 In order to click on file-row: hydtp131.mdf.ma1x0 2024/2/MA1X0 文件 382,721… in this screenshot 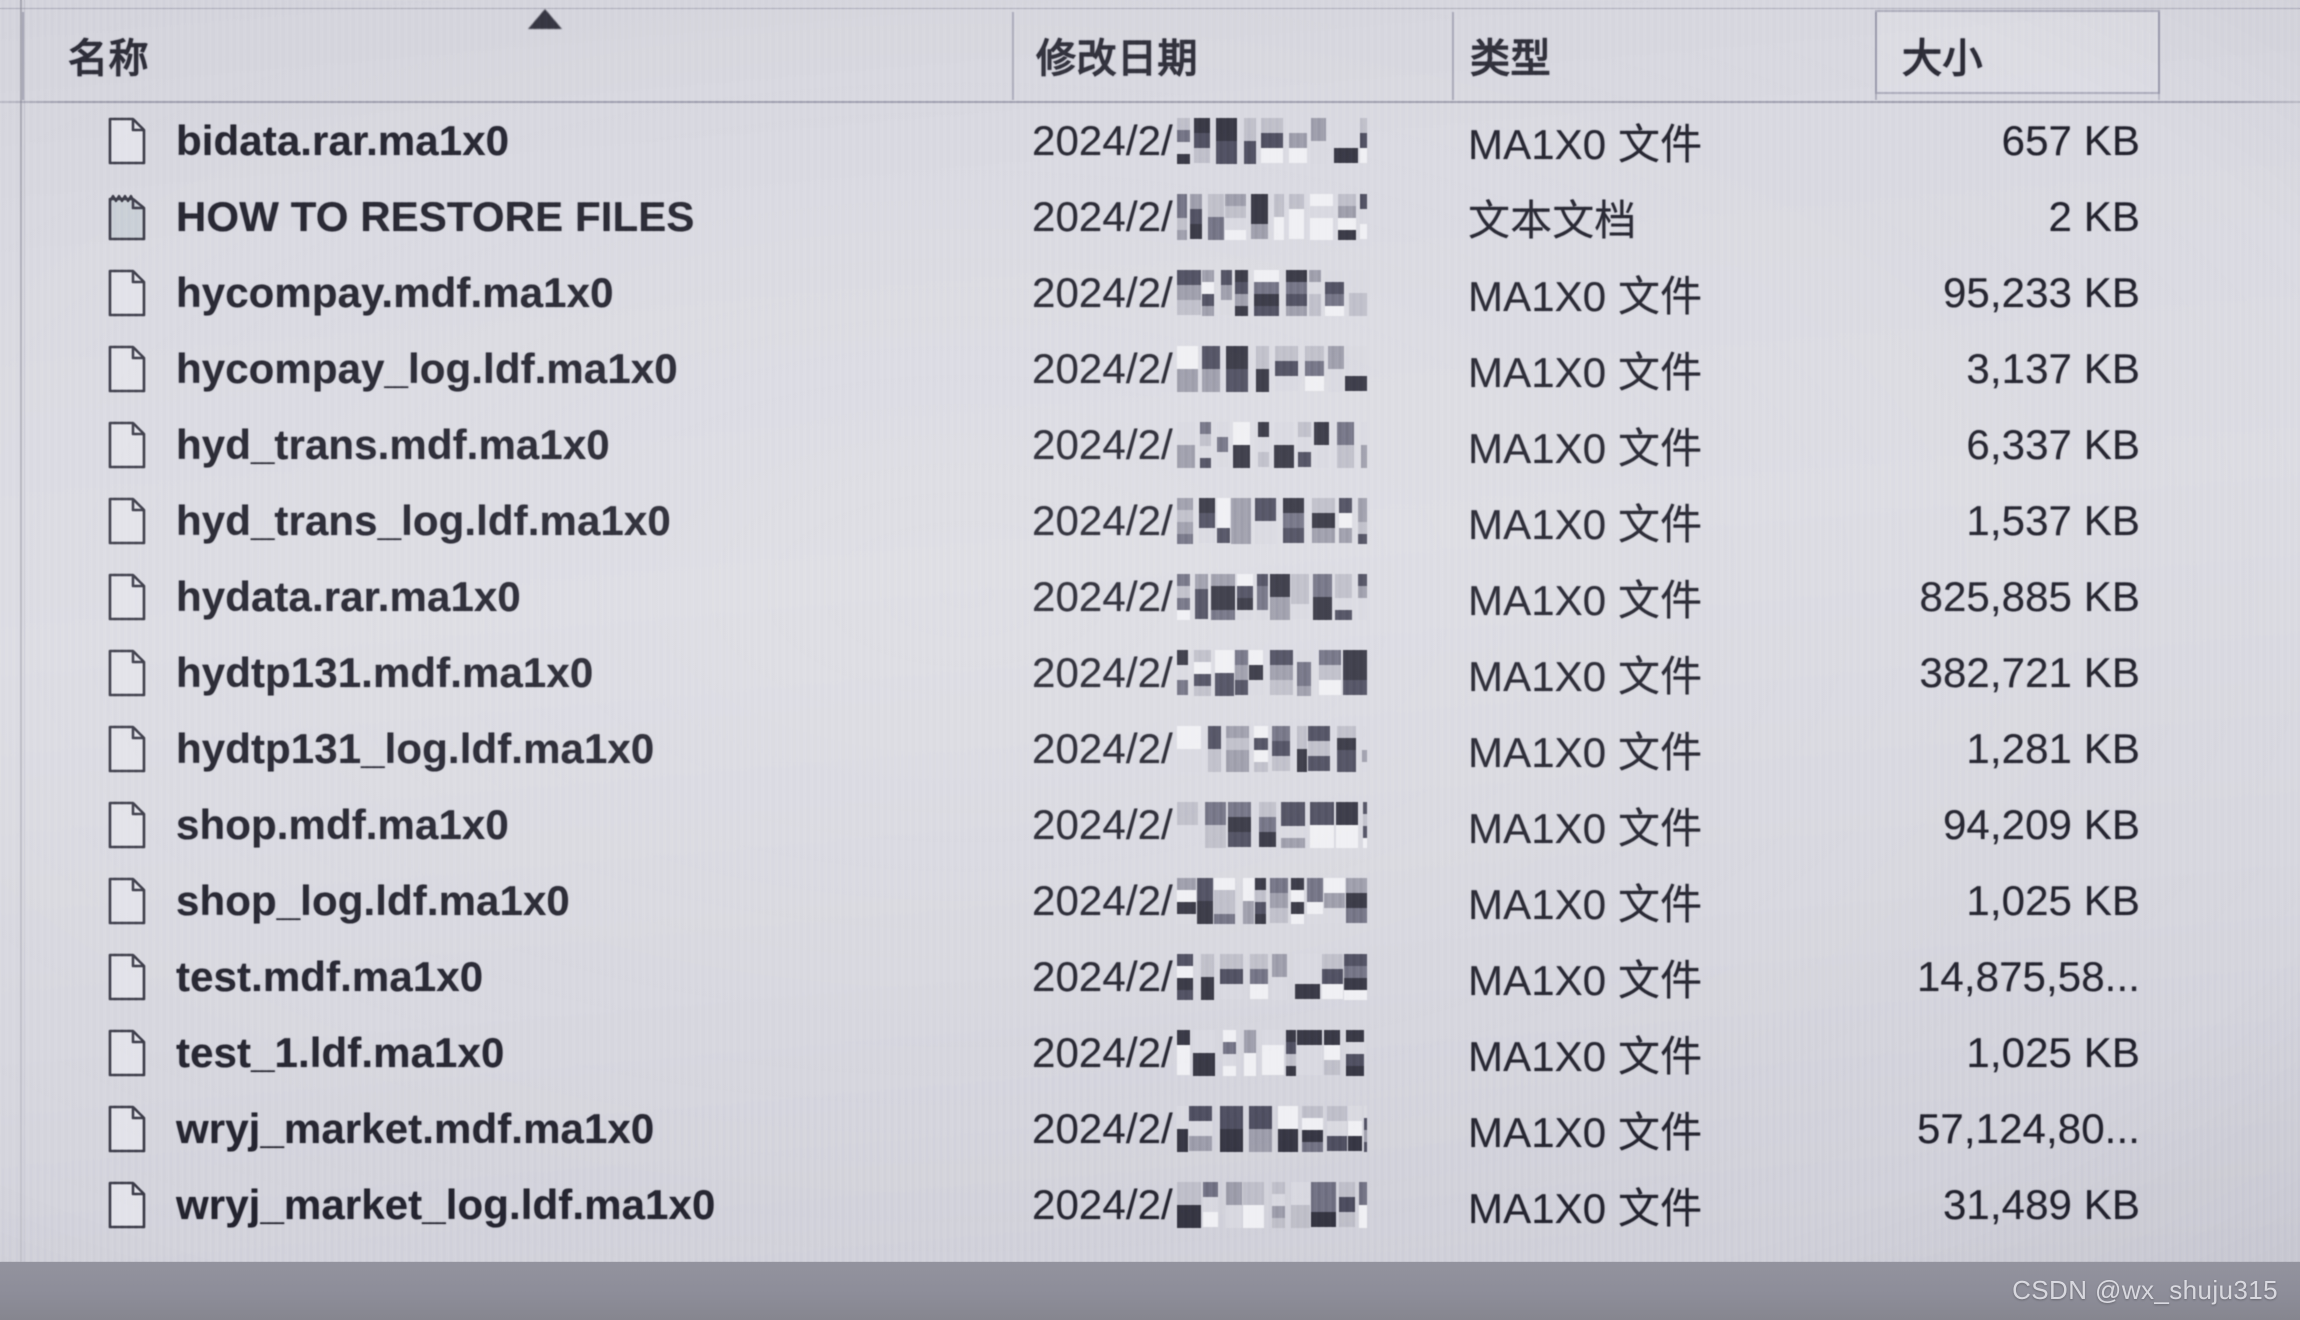, I will do `click(1150, 673)`.